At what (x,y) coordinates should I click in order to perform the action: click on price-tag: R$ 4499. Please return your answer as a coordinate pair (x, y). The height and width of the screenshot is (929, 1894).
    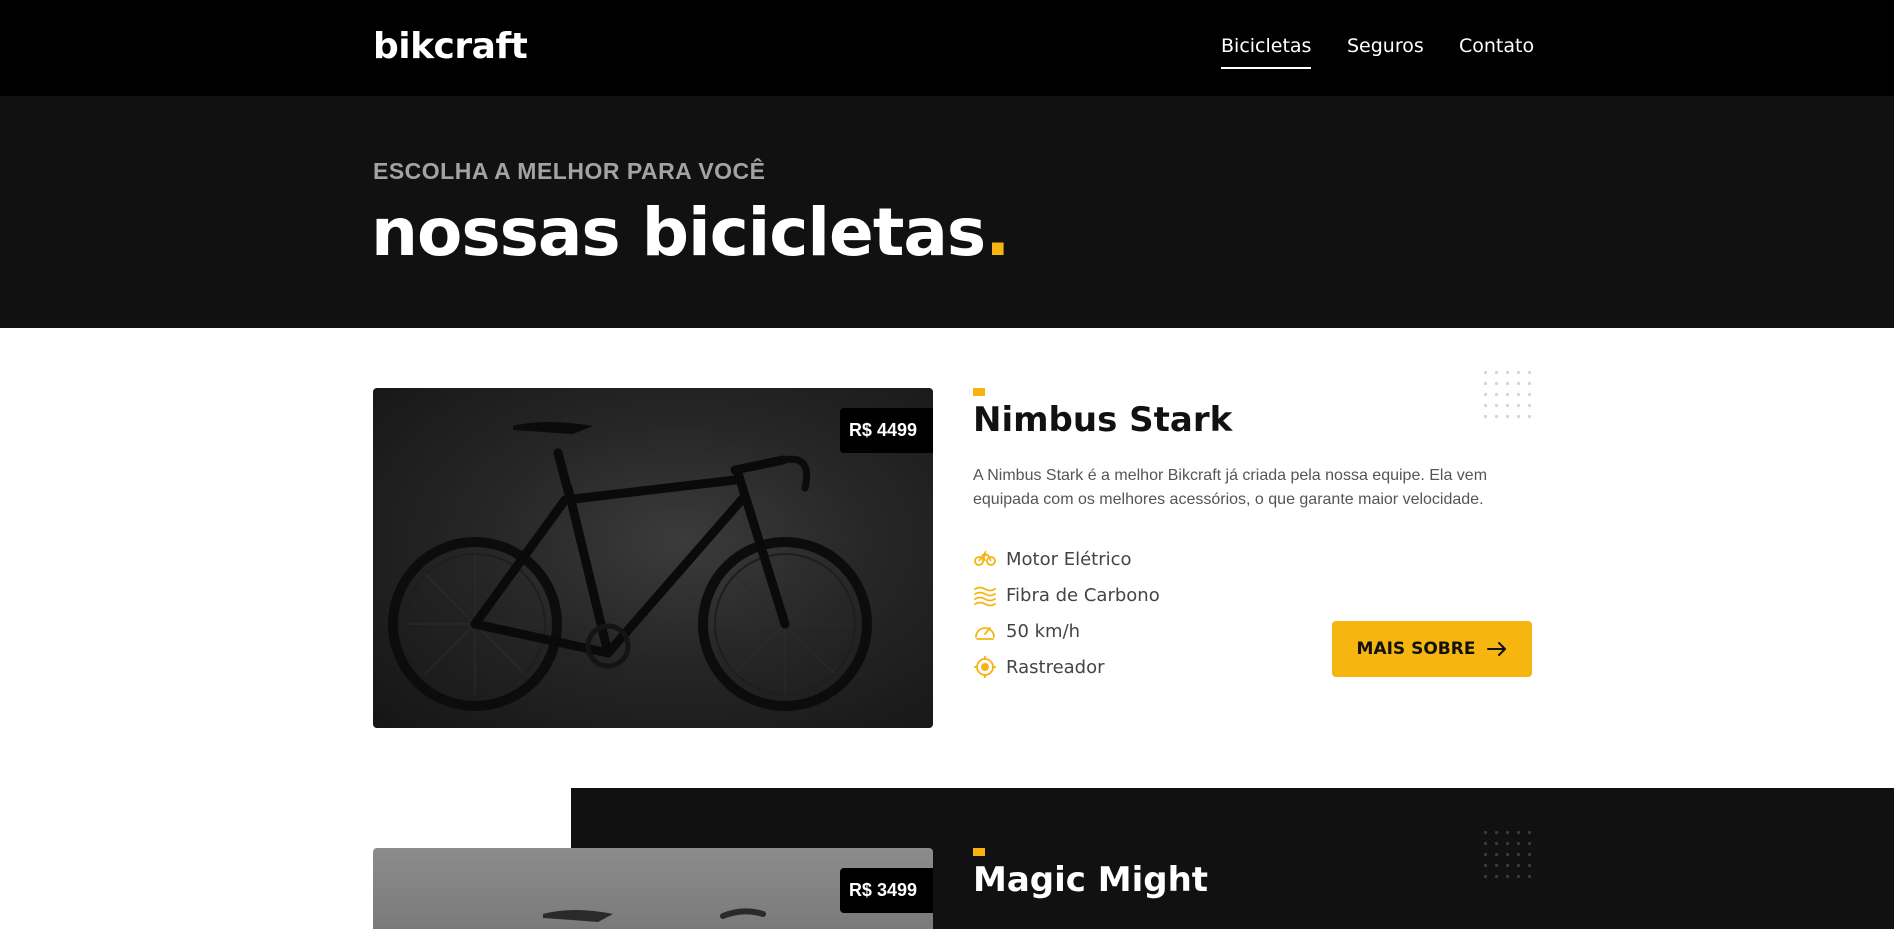
    Looking at the image, I should click on (886, 430).